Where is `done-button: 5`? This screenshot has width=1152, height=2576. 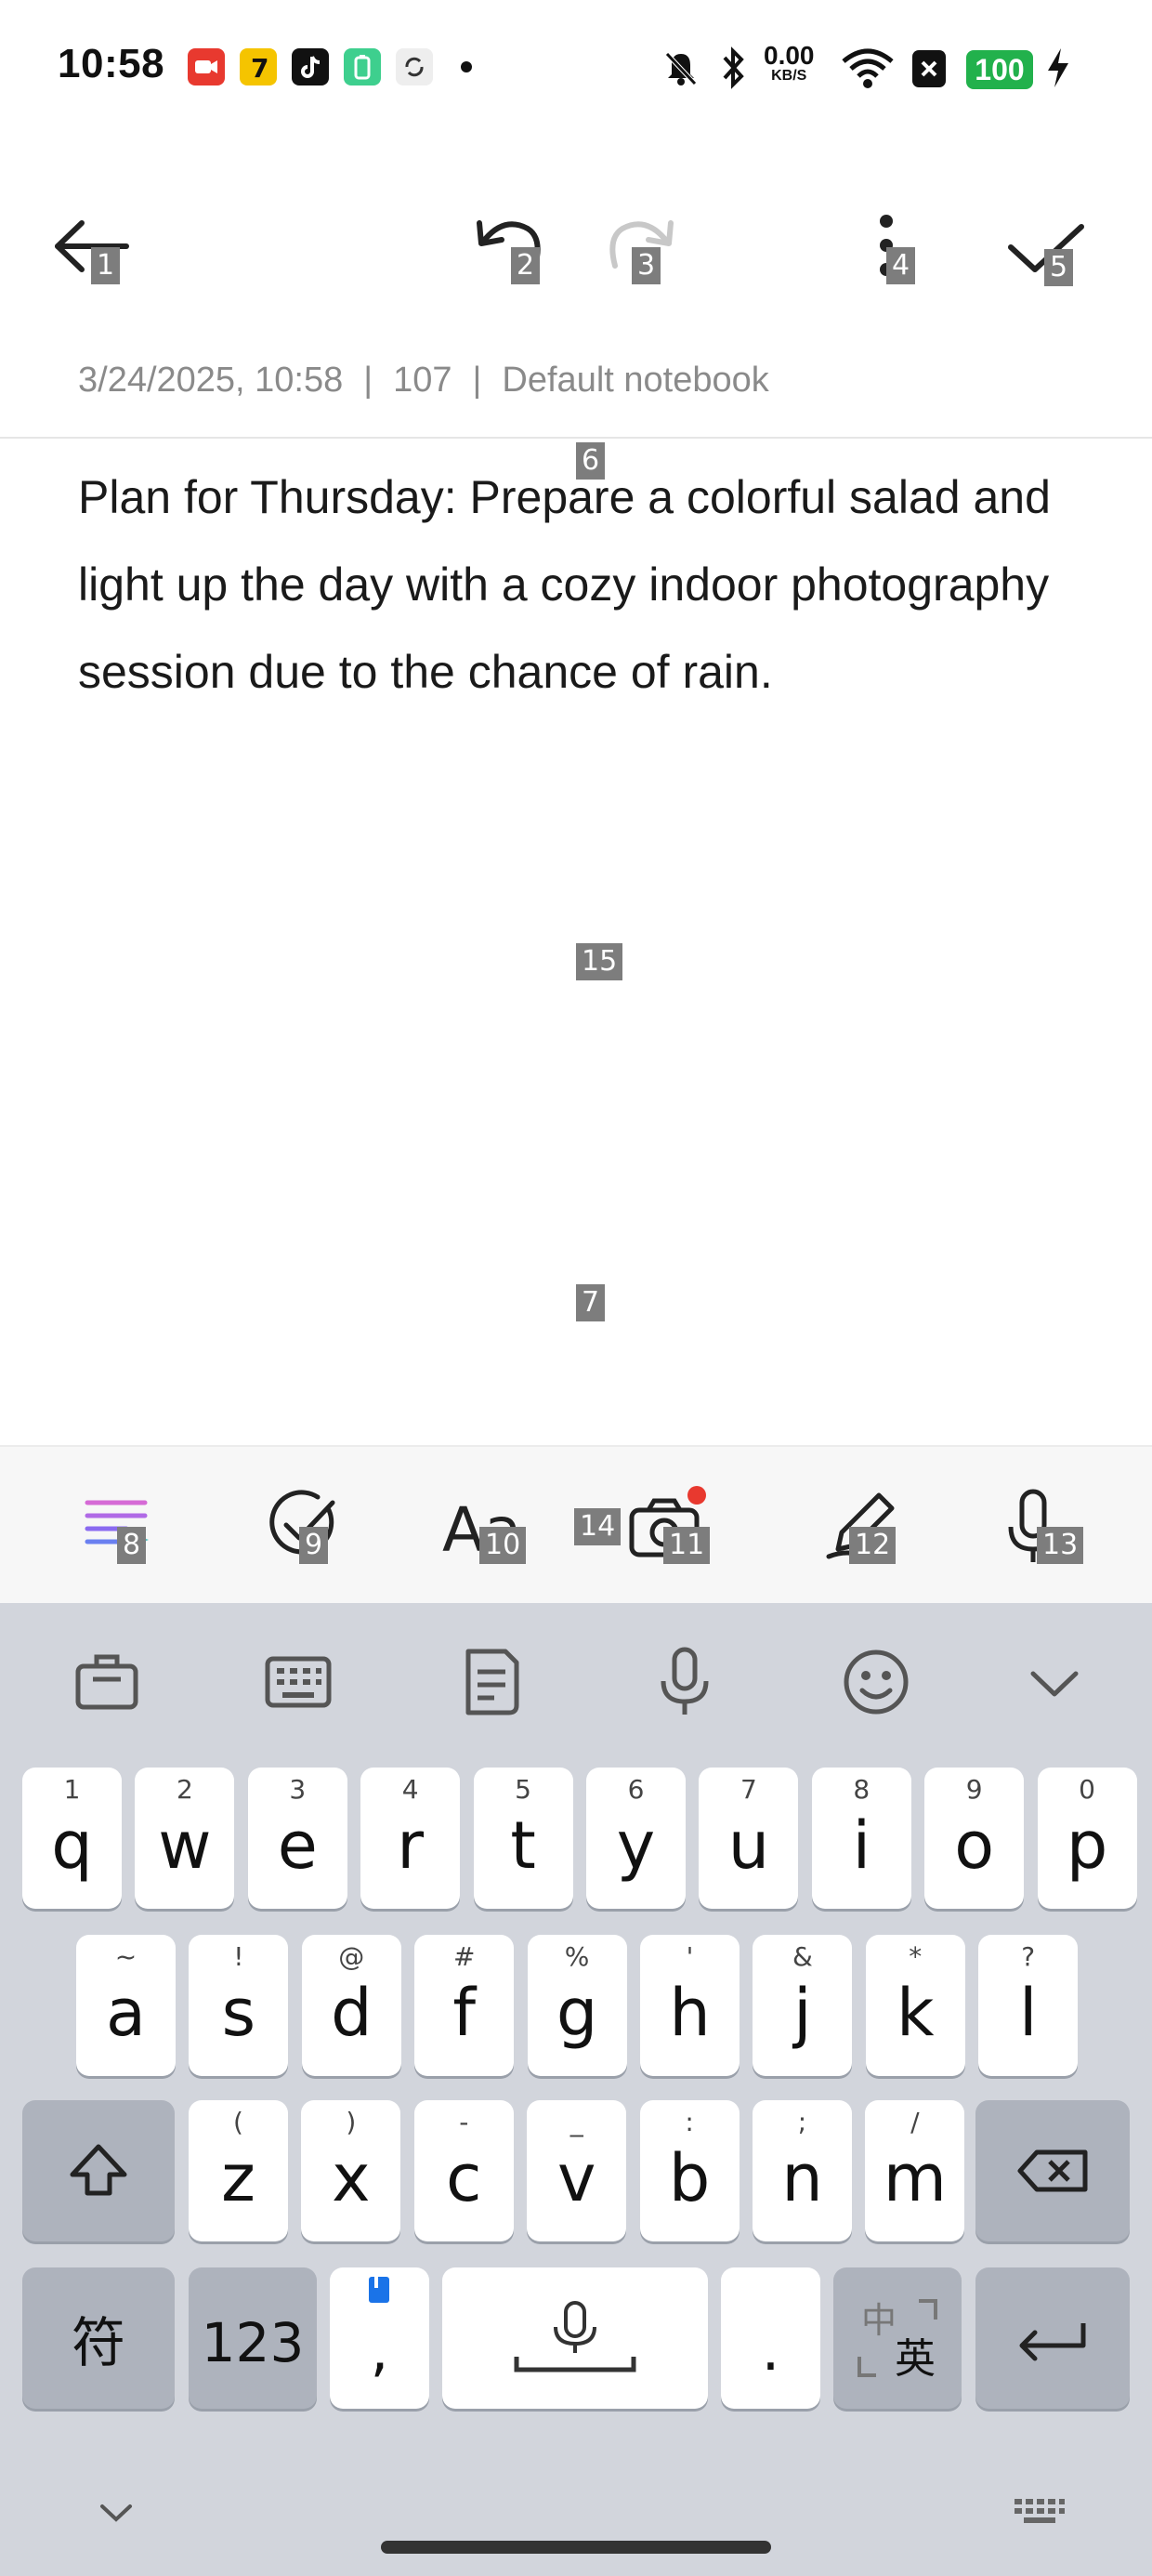
done-button: 5 is located at coordinates (1047, 246).